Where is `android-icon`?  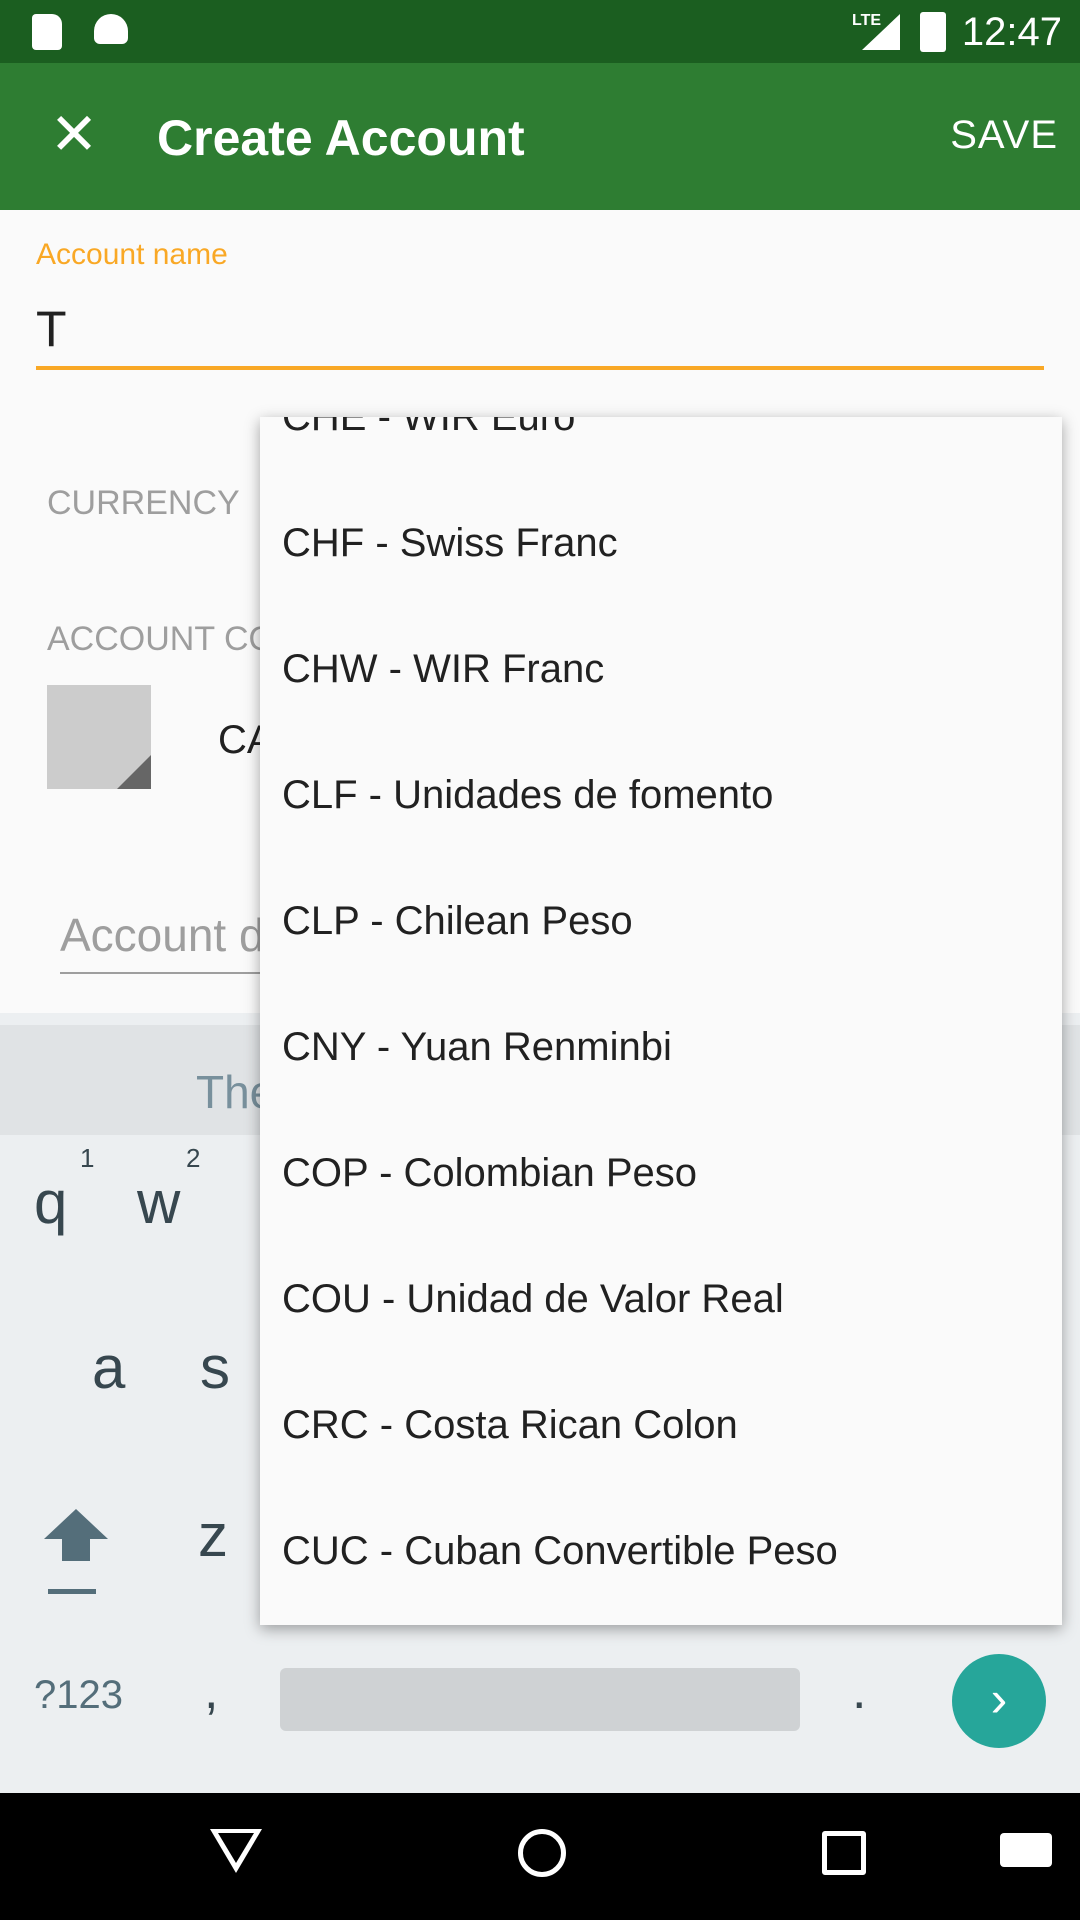
android-icon is located at coordinates (111, 29).